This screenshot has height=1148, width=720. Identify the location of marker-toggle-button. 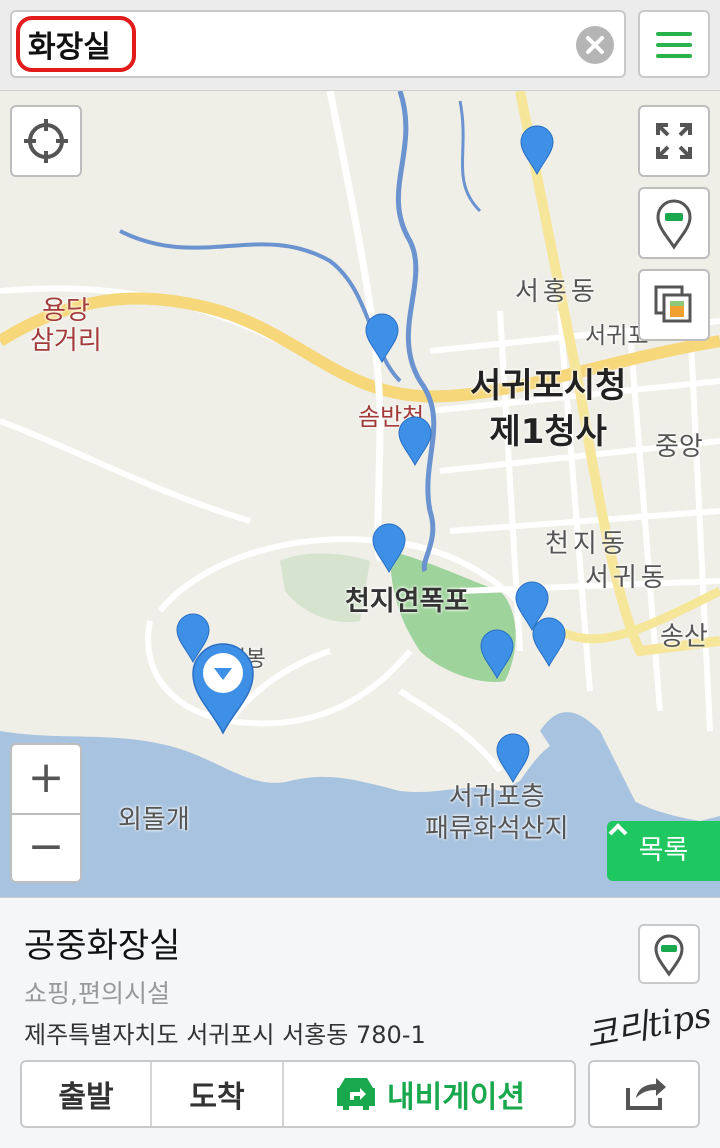
(674, 223).